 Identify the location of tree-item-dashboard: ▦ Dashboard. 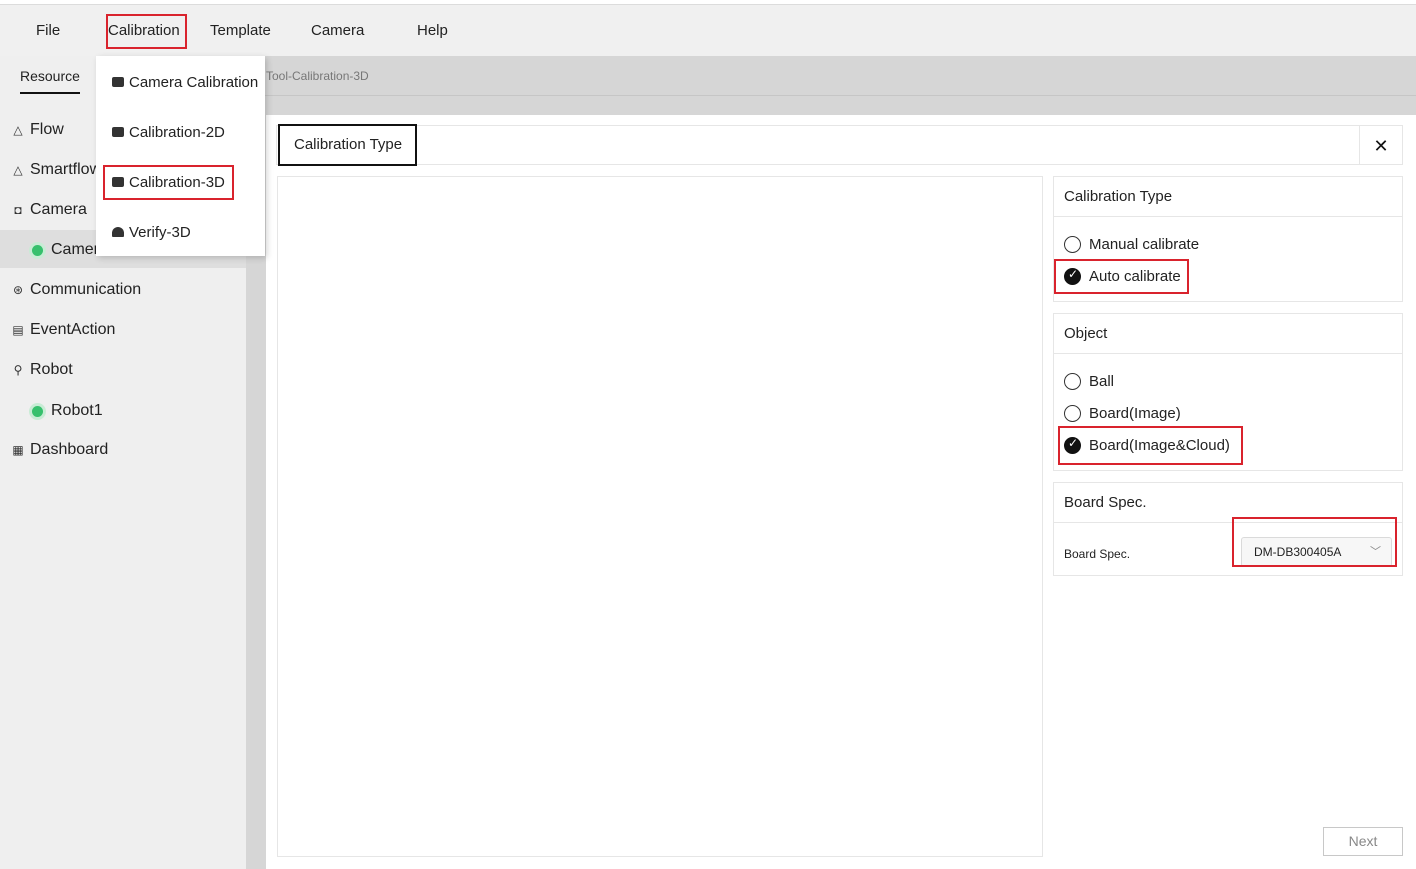
(60, 450).